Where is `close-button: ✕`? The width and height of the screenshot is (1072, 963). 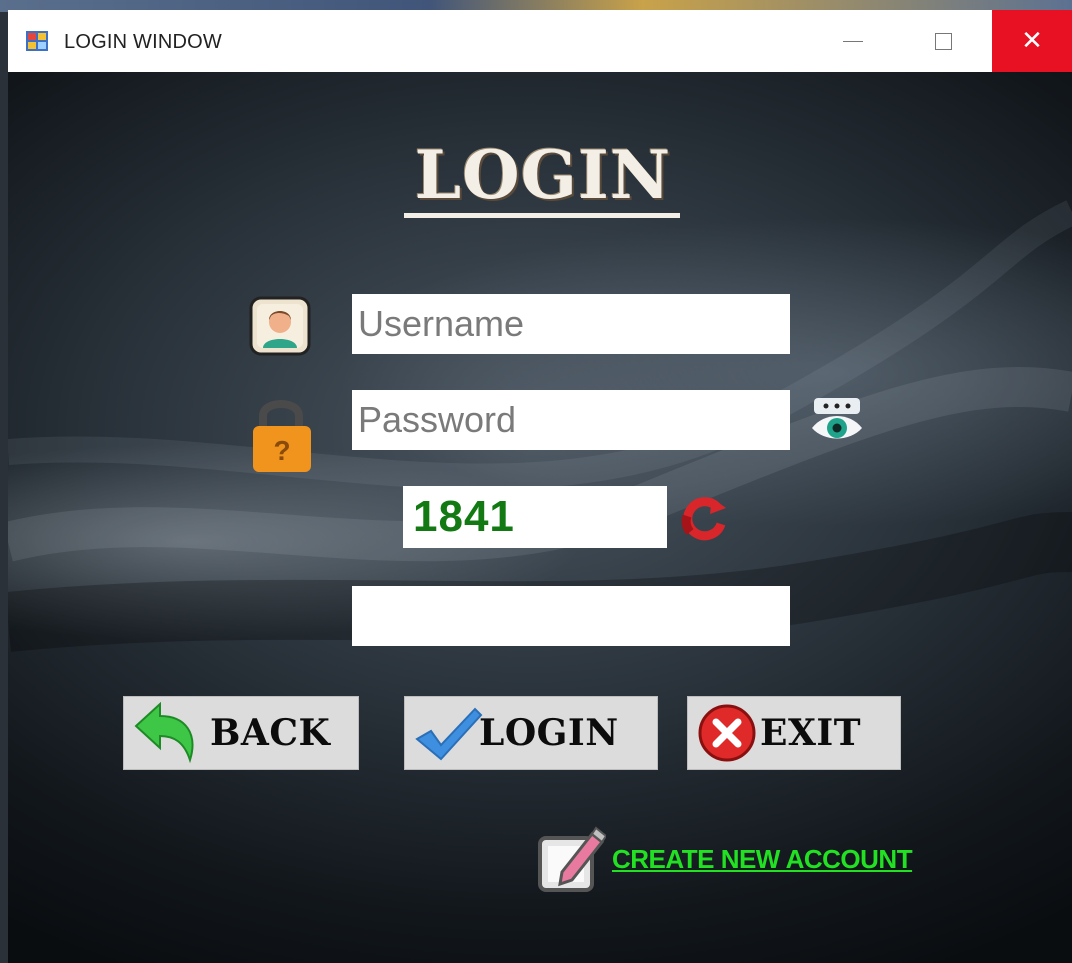
close-button: ✕ is located at coordinates (1032, 41).